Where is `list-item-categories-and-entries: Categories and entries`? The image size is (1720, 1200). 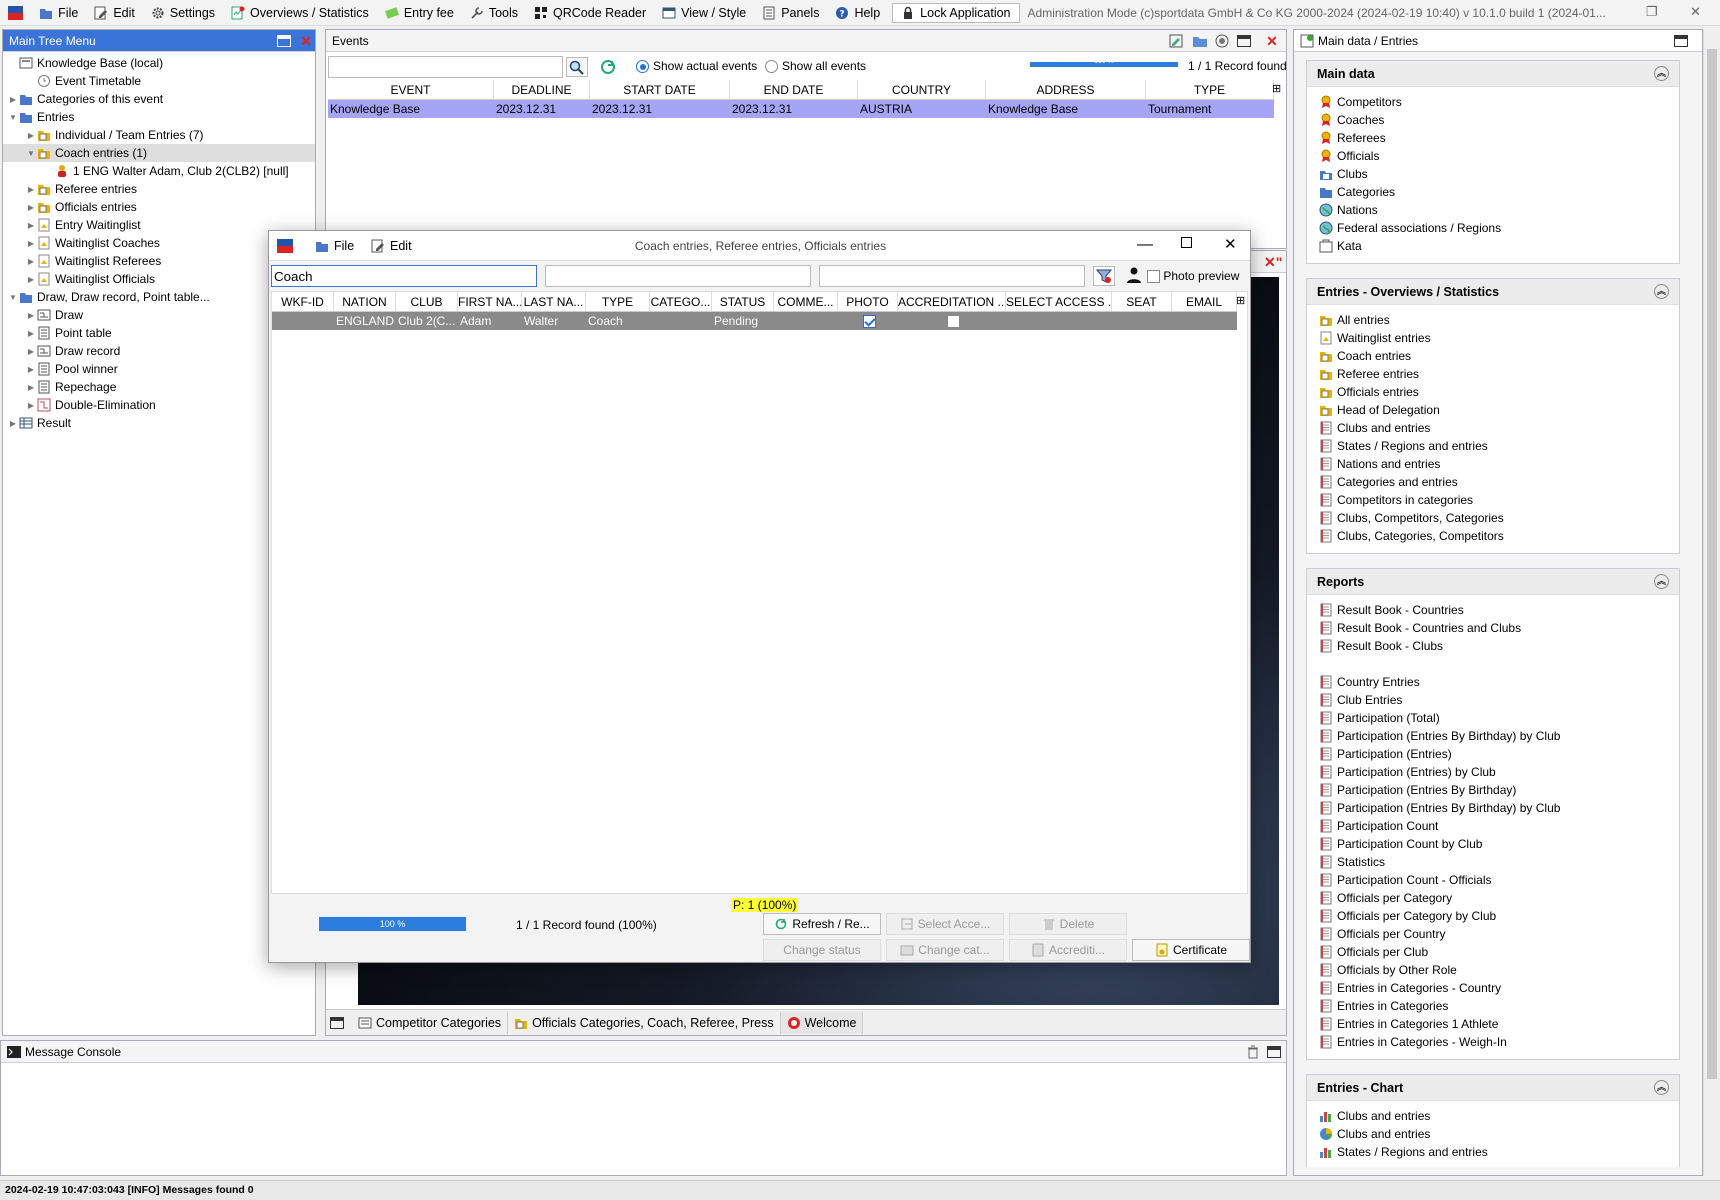
list-item-categories-and-entries: Categories and entries is located at coordinates (1493, 482).